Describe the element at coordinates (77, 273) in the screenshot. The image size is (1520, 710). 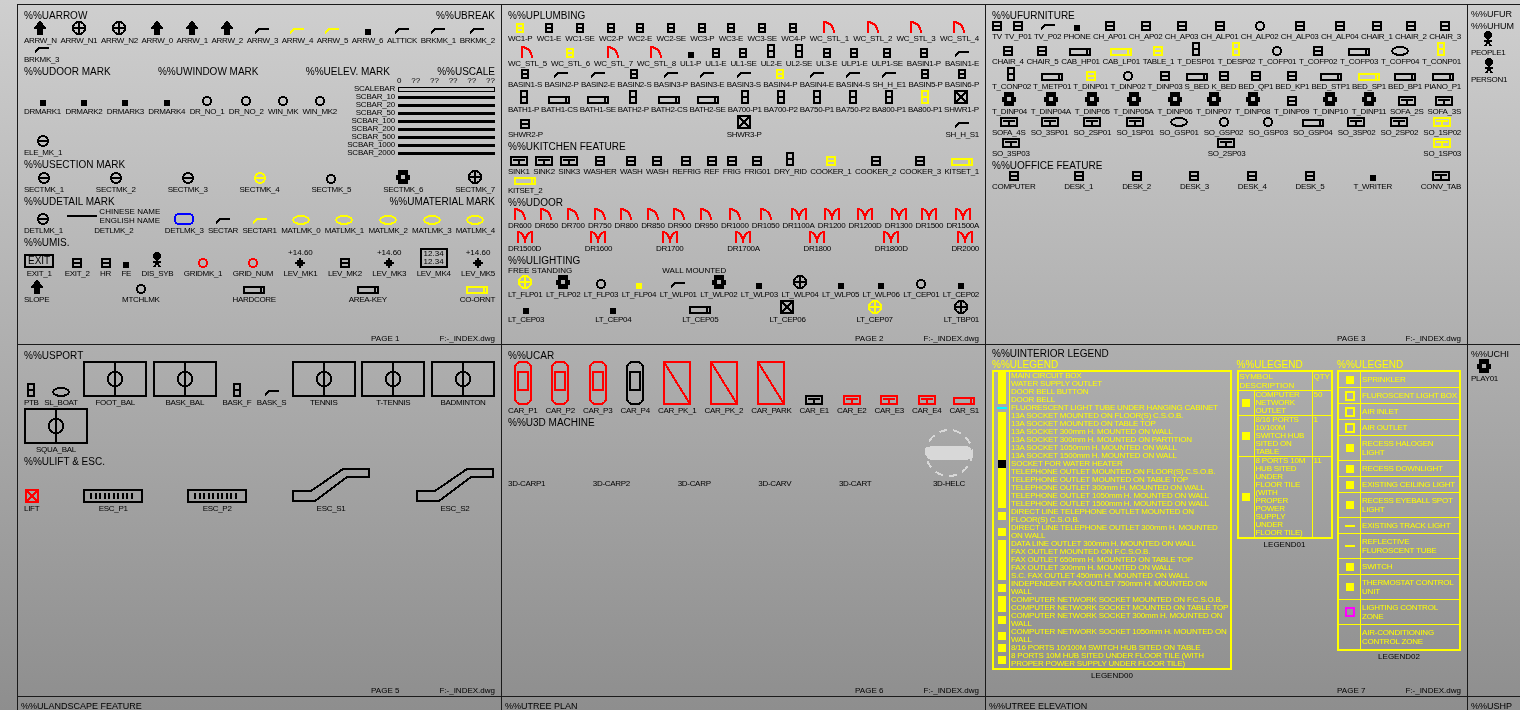
I see `symbol-label: EXIT_2` at that location.